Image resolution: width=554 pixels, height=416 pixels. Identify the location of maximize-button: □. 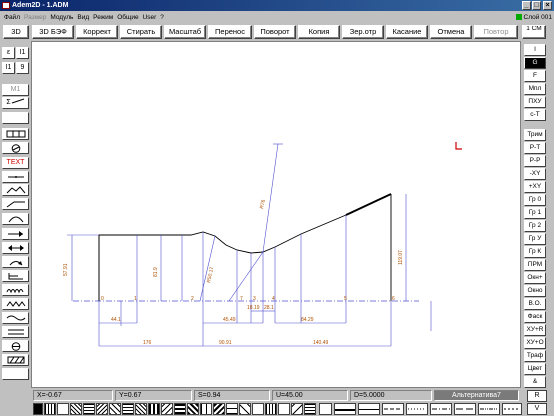
(536, 5).